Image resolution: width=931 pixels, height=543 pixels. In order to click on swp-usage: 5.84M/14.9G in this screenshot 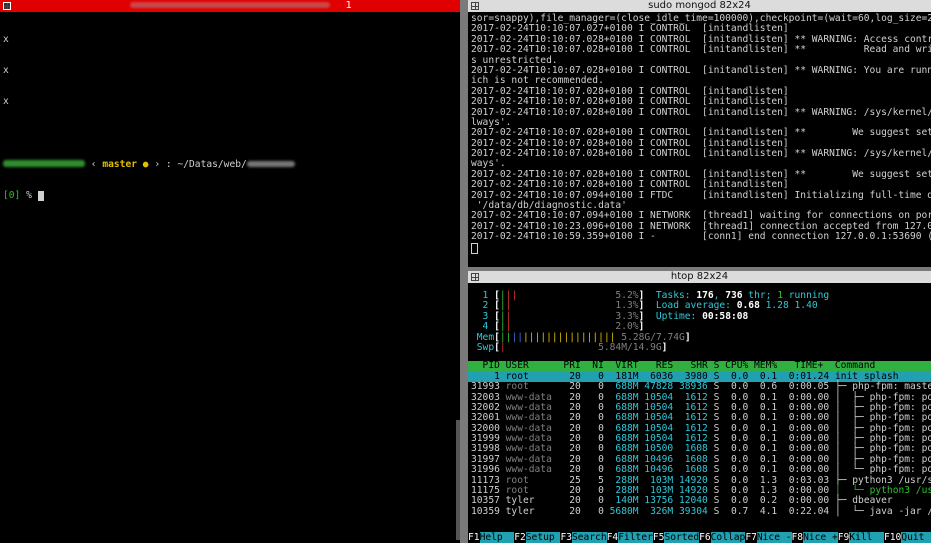, I will do `click(583, 347)`.